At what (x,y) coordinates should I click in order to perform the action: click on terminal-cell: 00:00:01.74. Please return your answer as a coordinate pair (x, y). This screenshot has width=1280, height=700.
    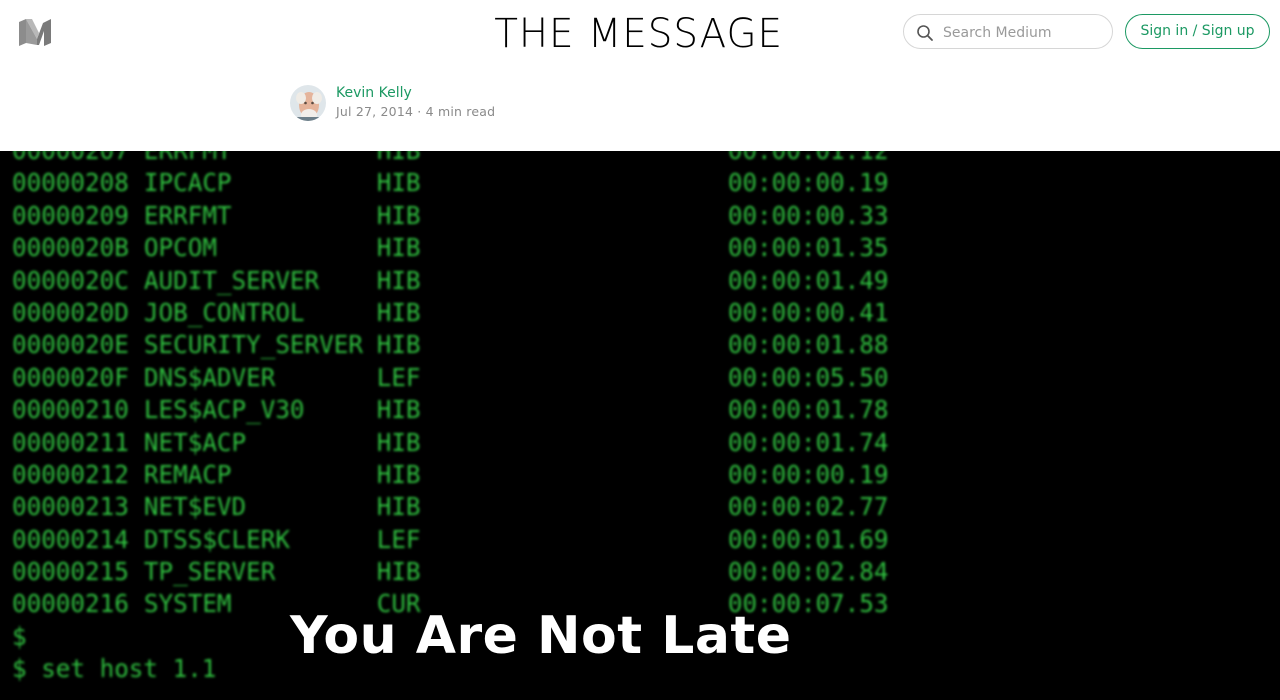
    Looking at the image, I should click on (808, 442).